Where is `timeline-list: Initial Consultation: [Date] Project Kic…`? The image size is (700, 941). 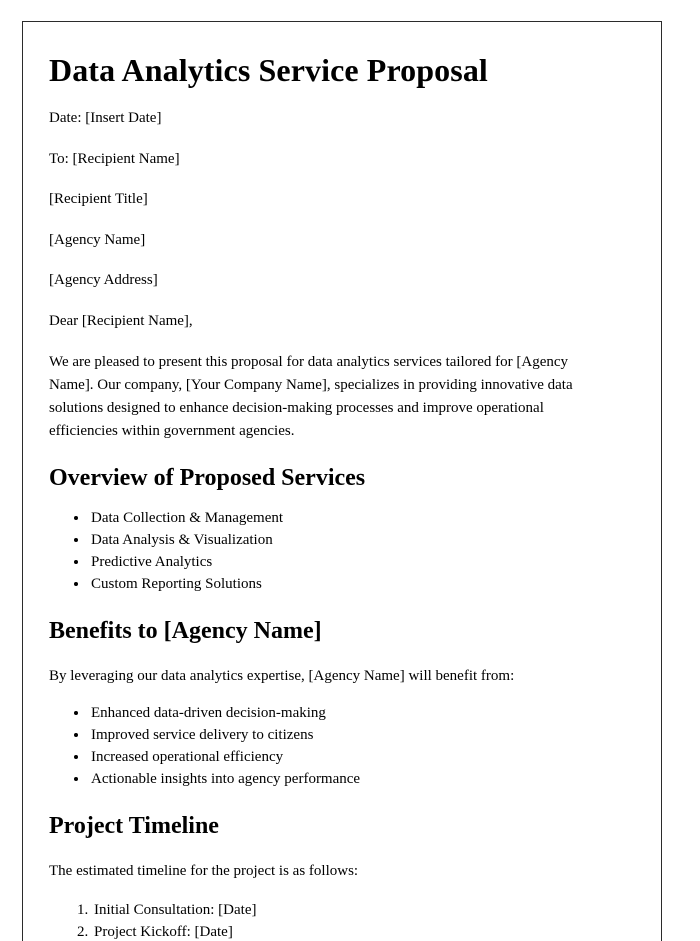
timeline-list: Initial Consultation: [Date] Project Kic… is located at coordinates (329, 920).